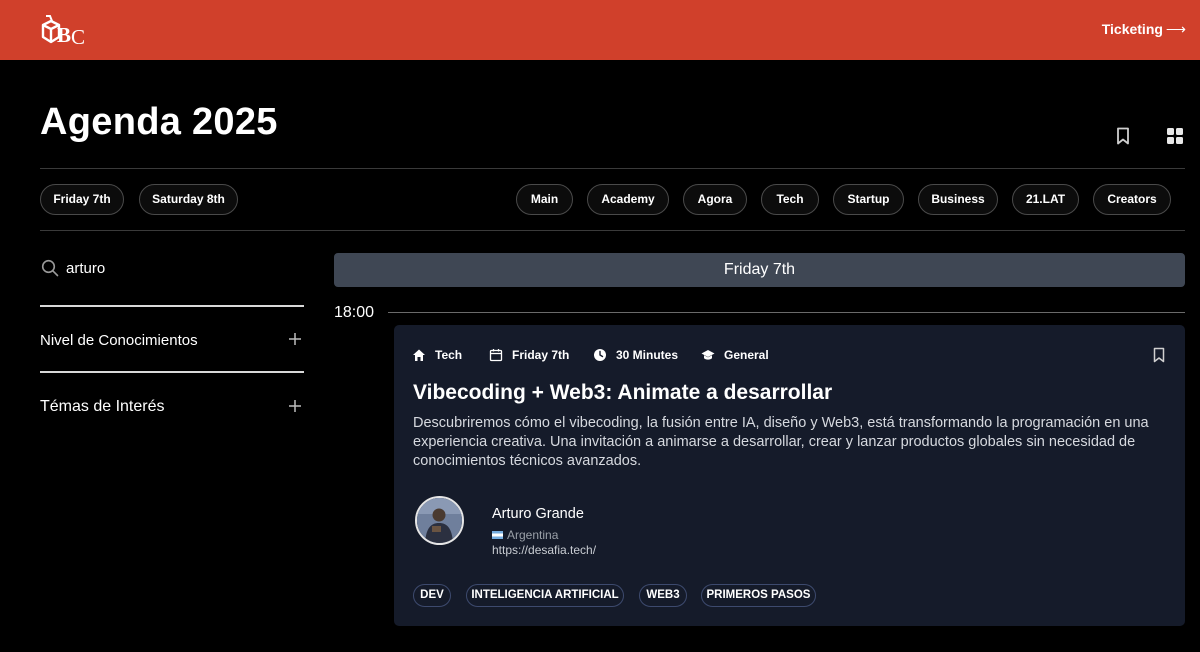 The width and height of the screenshot is (1200, 652). Describe the element at coordinates (533, 535) in the screenshot. I see `speaker-country-label: Argentina` at that location.